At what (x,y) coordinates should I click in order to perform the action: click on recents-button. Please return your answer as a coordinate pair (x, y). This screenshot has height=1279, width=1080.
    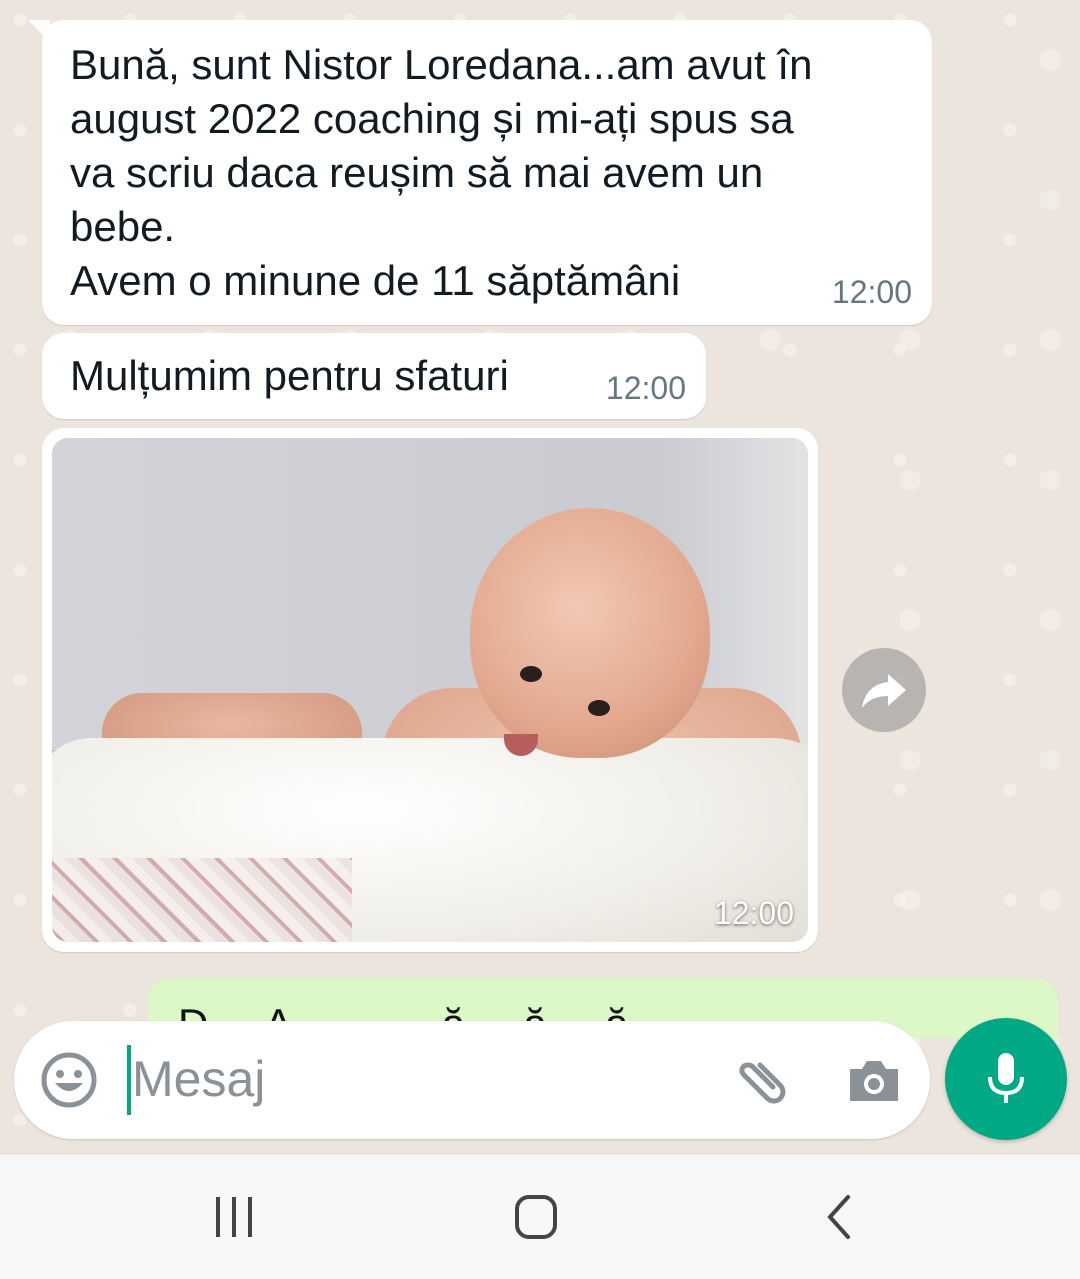
    Looking at the image, I should click on (234, 1218).